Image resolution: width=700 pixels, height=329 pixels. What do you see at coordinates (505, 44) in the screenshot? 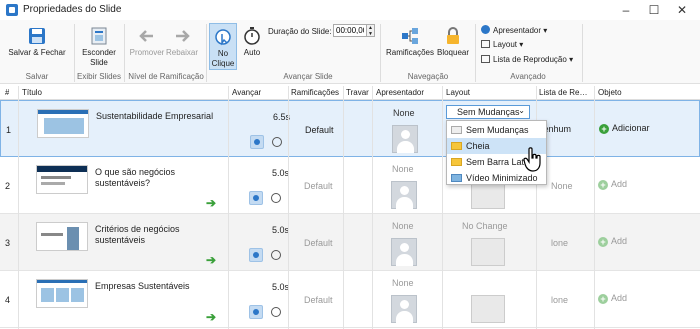
I see `layout-menu-label: Layout` at bounding box center [505, 44].